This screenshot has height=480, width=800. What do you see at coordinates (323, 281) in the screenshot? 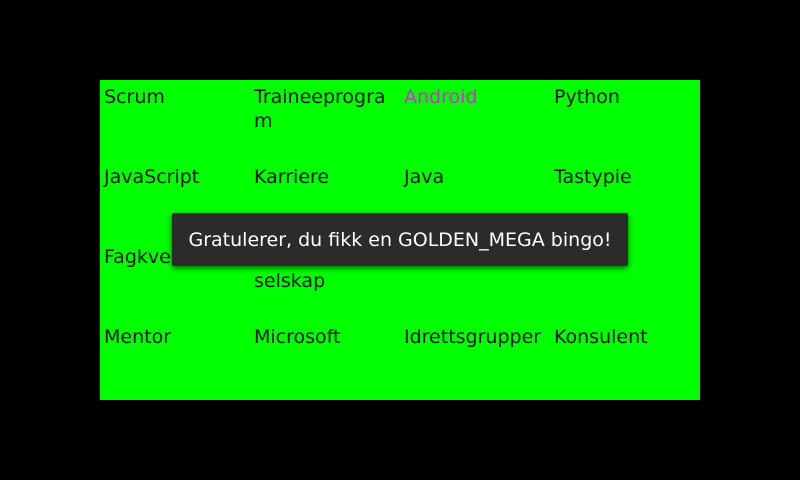
I see `bingo-cell-selskap: selskap` at bounding box center [323, 281].